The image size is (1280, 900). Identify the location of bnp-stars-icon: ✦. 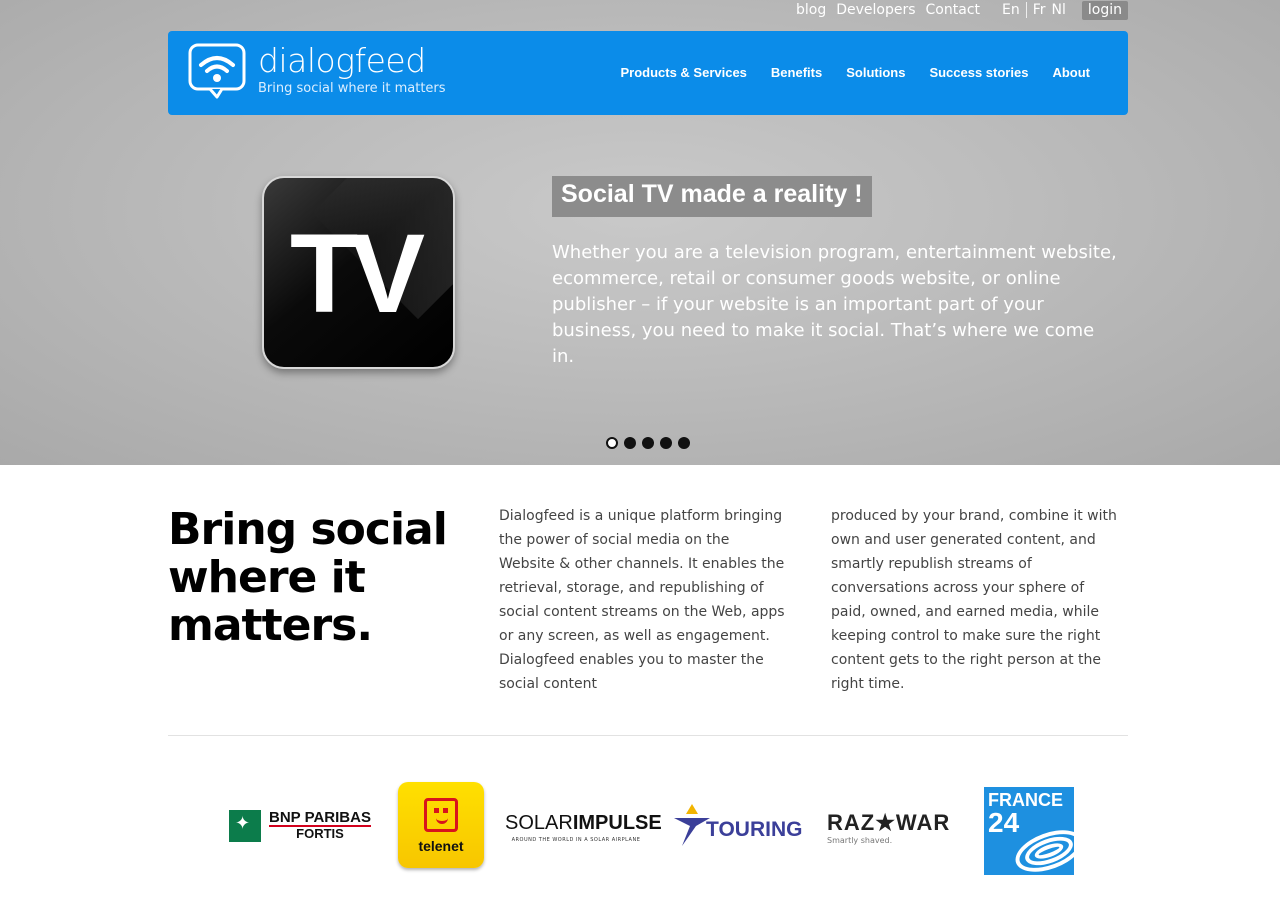
(245, 826).